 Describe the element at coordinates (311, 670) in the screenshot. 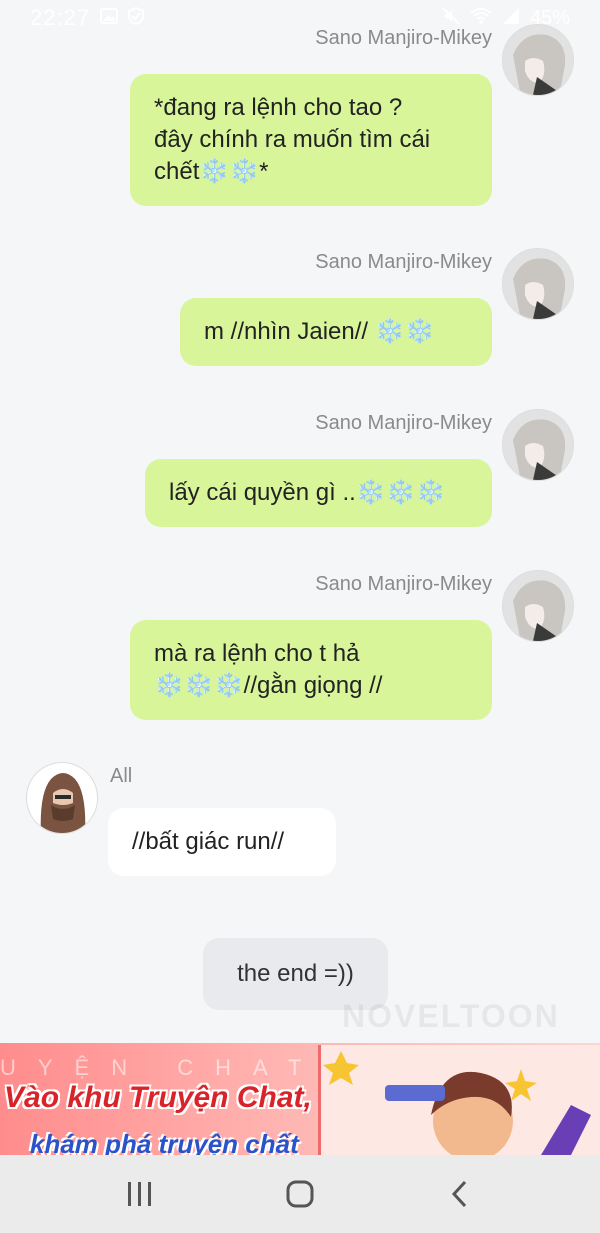

I see `message-bubble: mà ra lệnh cho t hả ❄️❄️❄️//gằn giọng //` at that location.